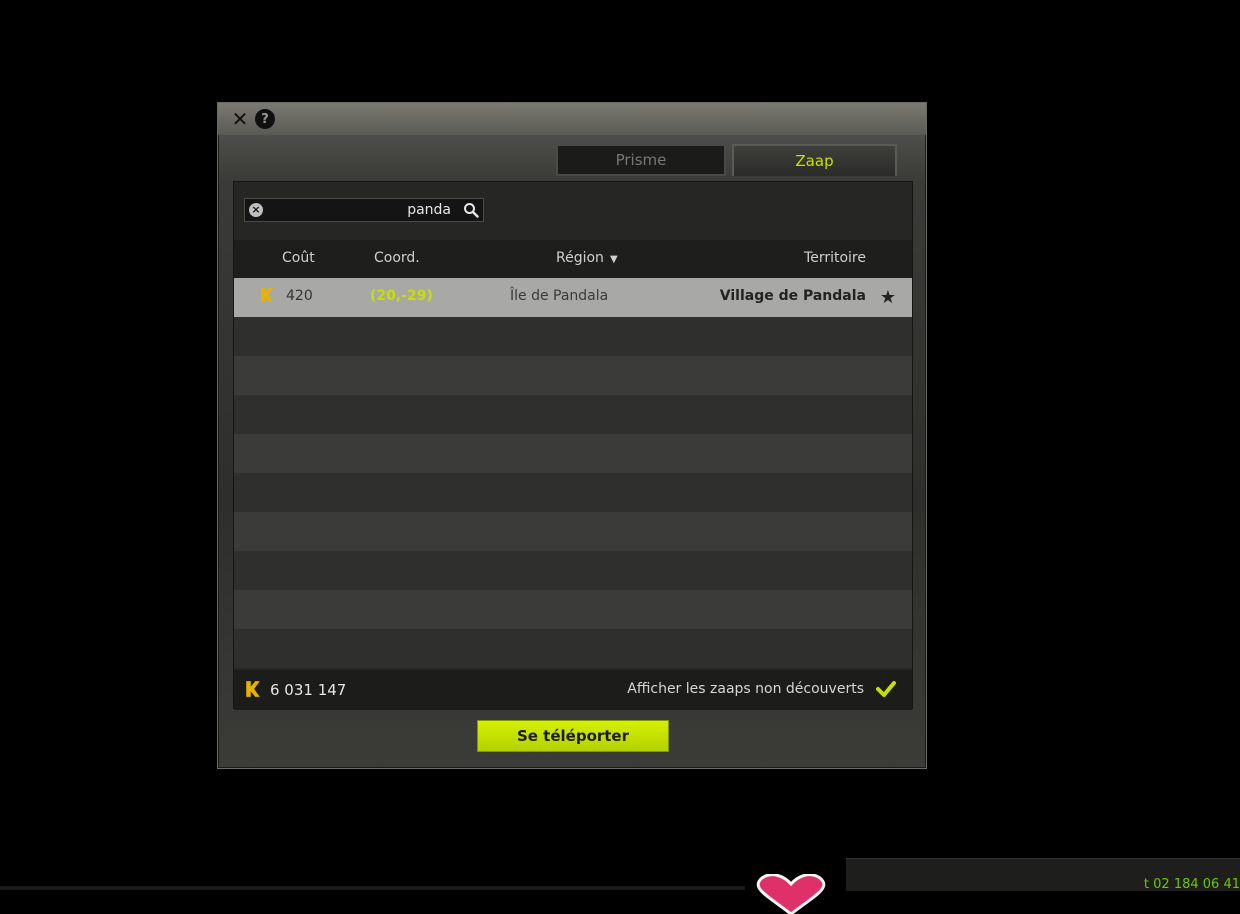  What do you see at coordinates (471, 210) in the screenshot?
I see `search-icon` at bounding box center [471, 210].